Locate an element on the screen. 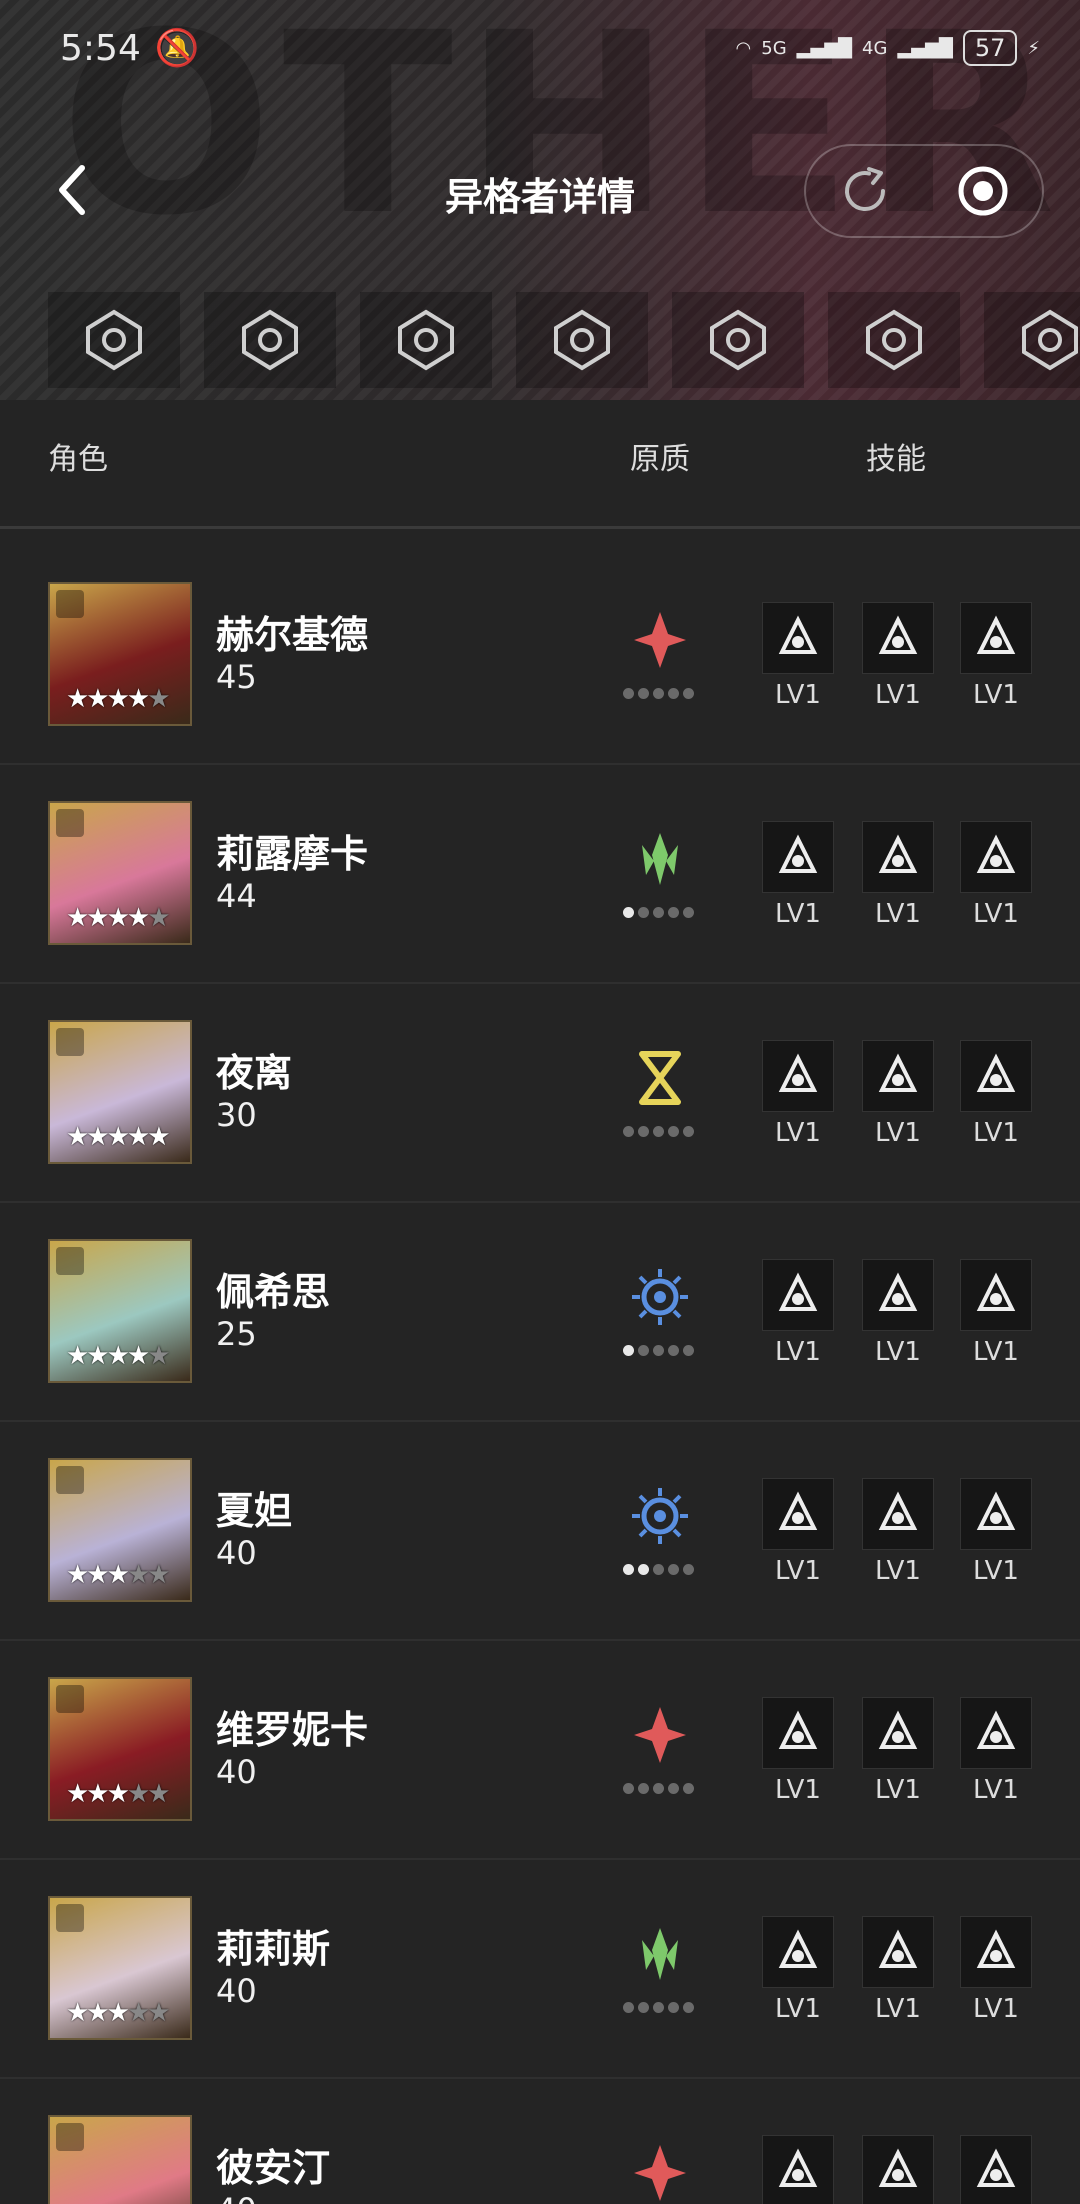  mini-program-capsule is located at coordinates (924, 191).